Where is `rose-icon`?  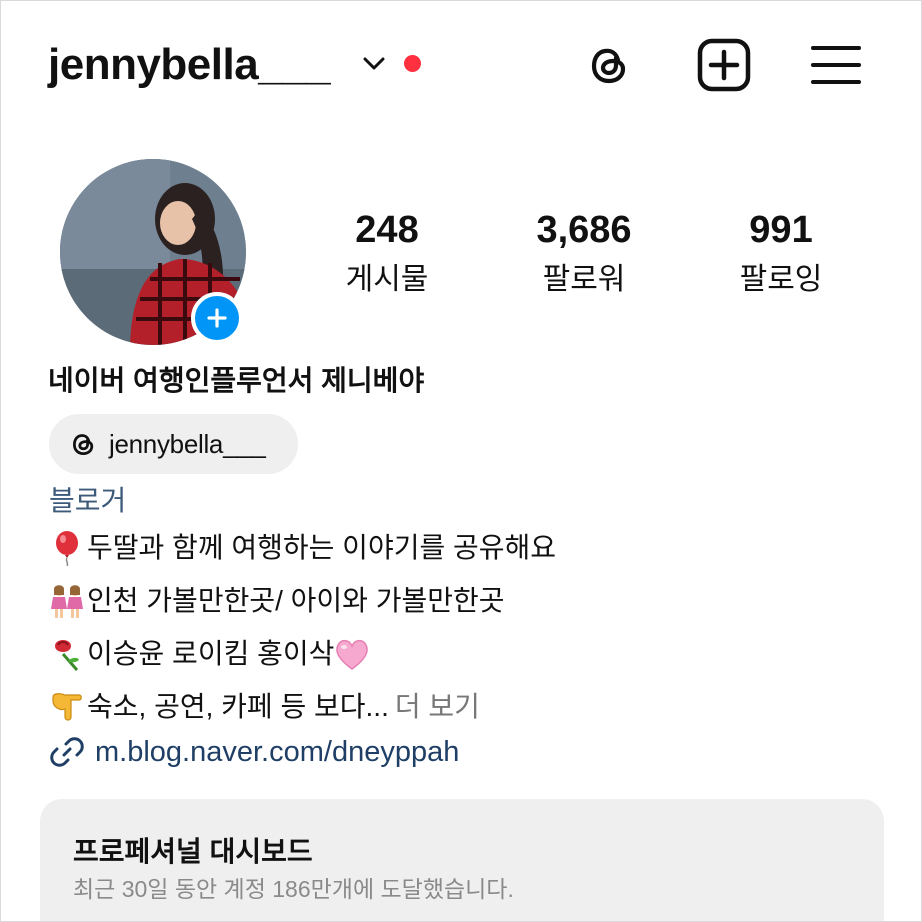 rose-icon is located at coordinates (67, 654).